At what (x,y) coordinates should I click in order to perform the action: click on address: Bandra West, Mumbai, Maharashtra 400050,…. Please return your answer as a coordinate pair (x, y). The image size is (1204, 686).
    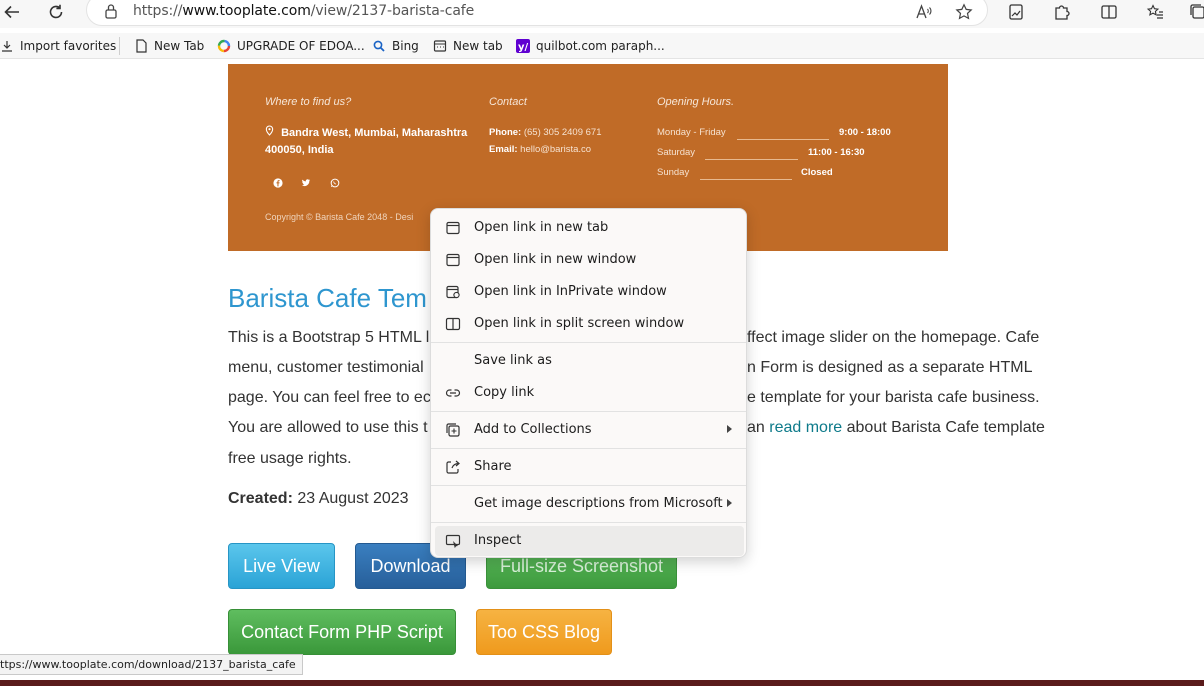
    Looking at the image, I should click on (366, 142).